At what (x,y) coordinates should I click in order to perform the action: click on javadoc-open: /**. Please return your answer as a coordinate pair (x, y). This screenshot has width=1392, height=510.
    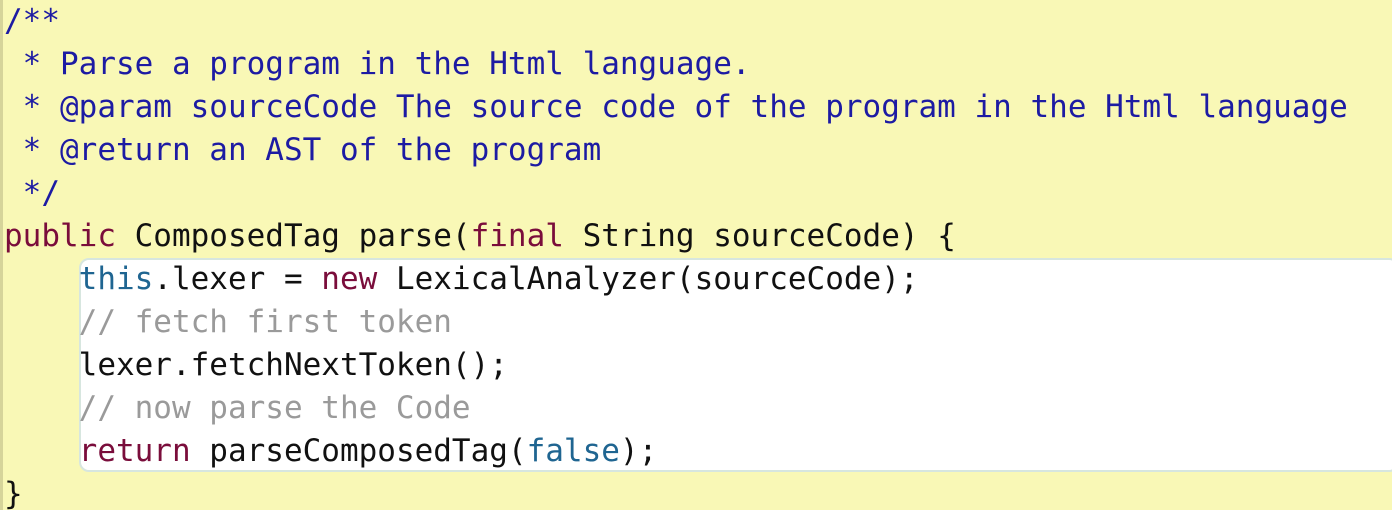
    Looking at the image, I should click on (32, 21).